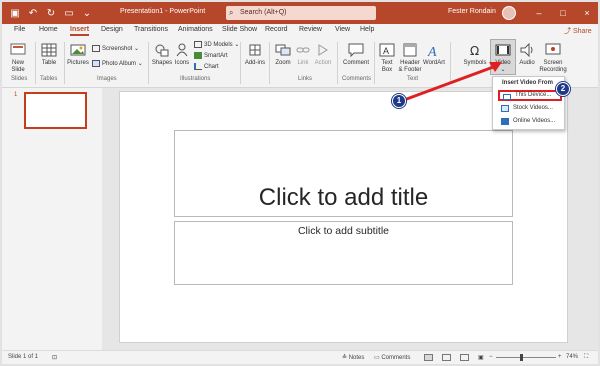 The image size is (600, 366). I want to click on comments-button: ▭ Comments, so click(392, 357).